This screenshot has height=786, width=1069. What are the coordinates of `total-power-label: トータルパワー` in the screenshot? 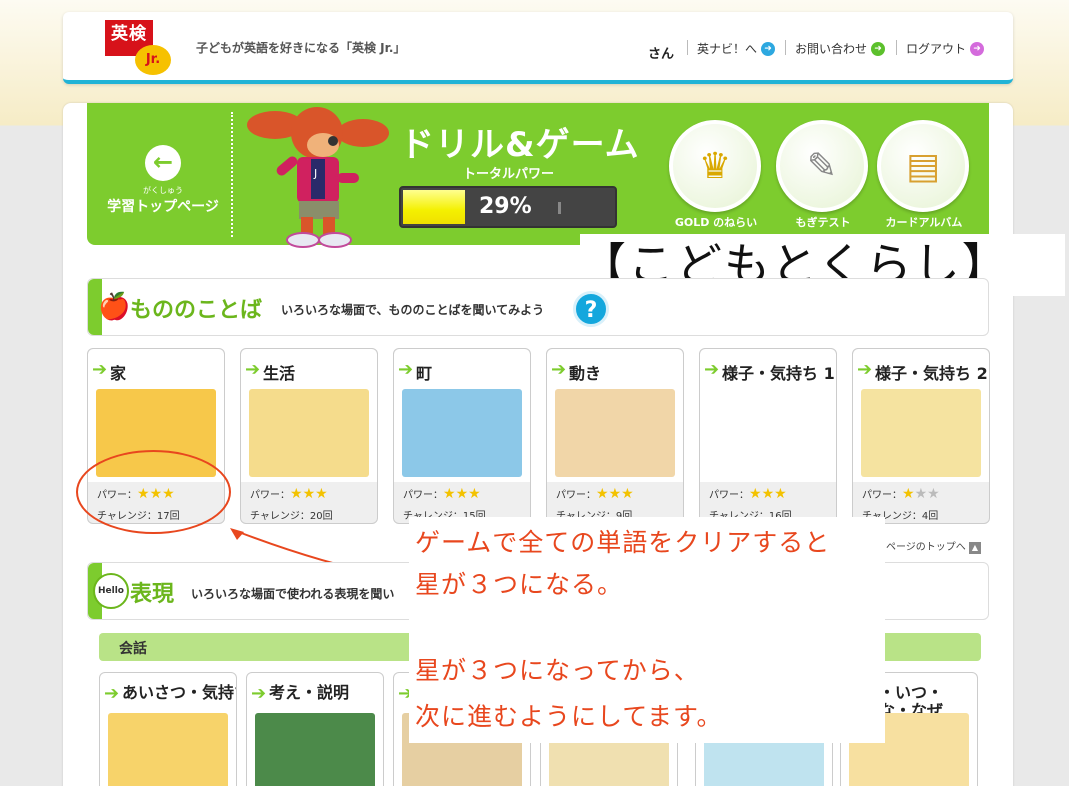 It's located at (509, 174).